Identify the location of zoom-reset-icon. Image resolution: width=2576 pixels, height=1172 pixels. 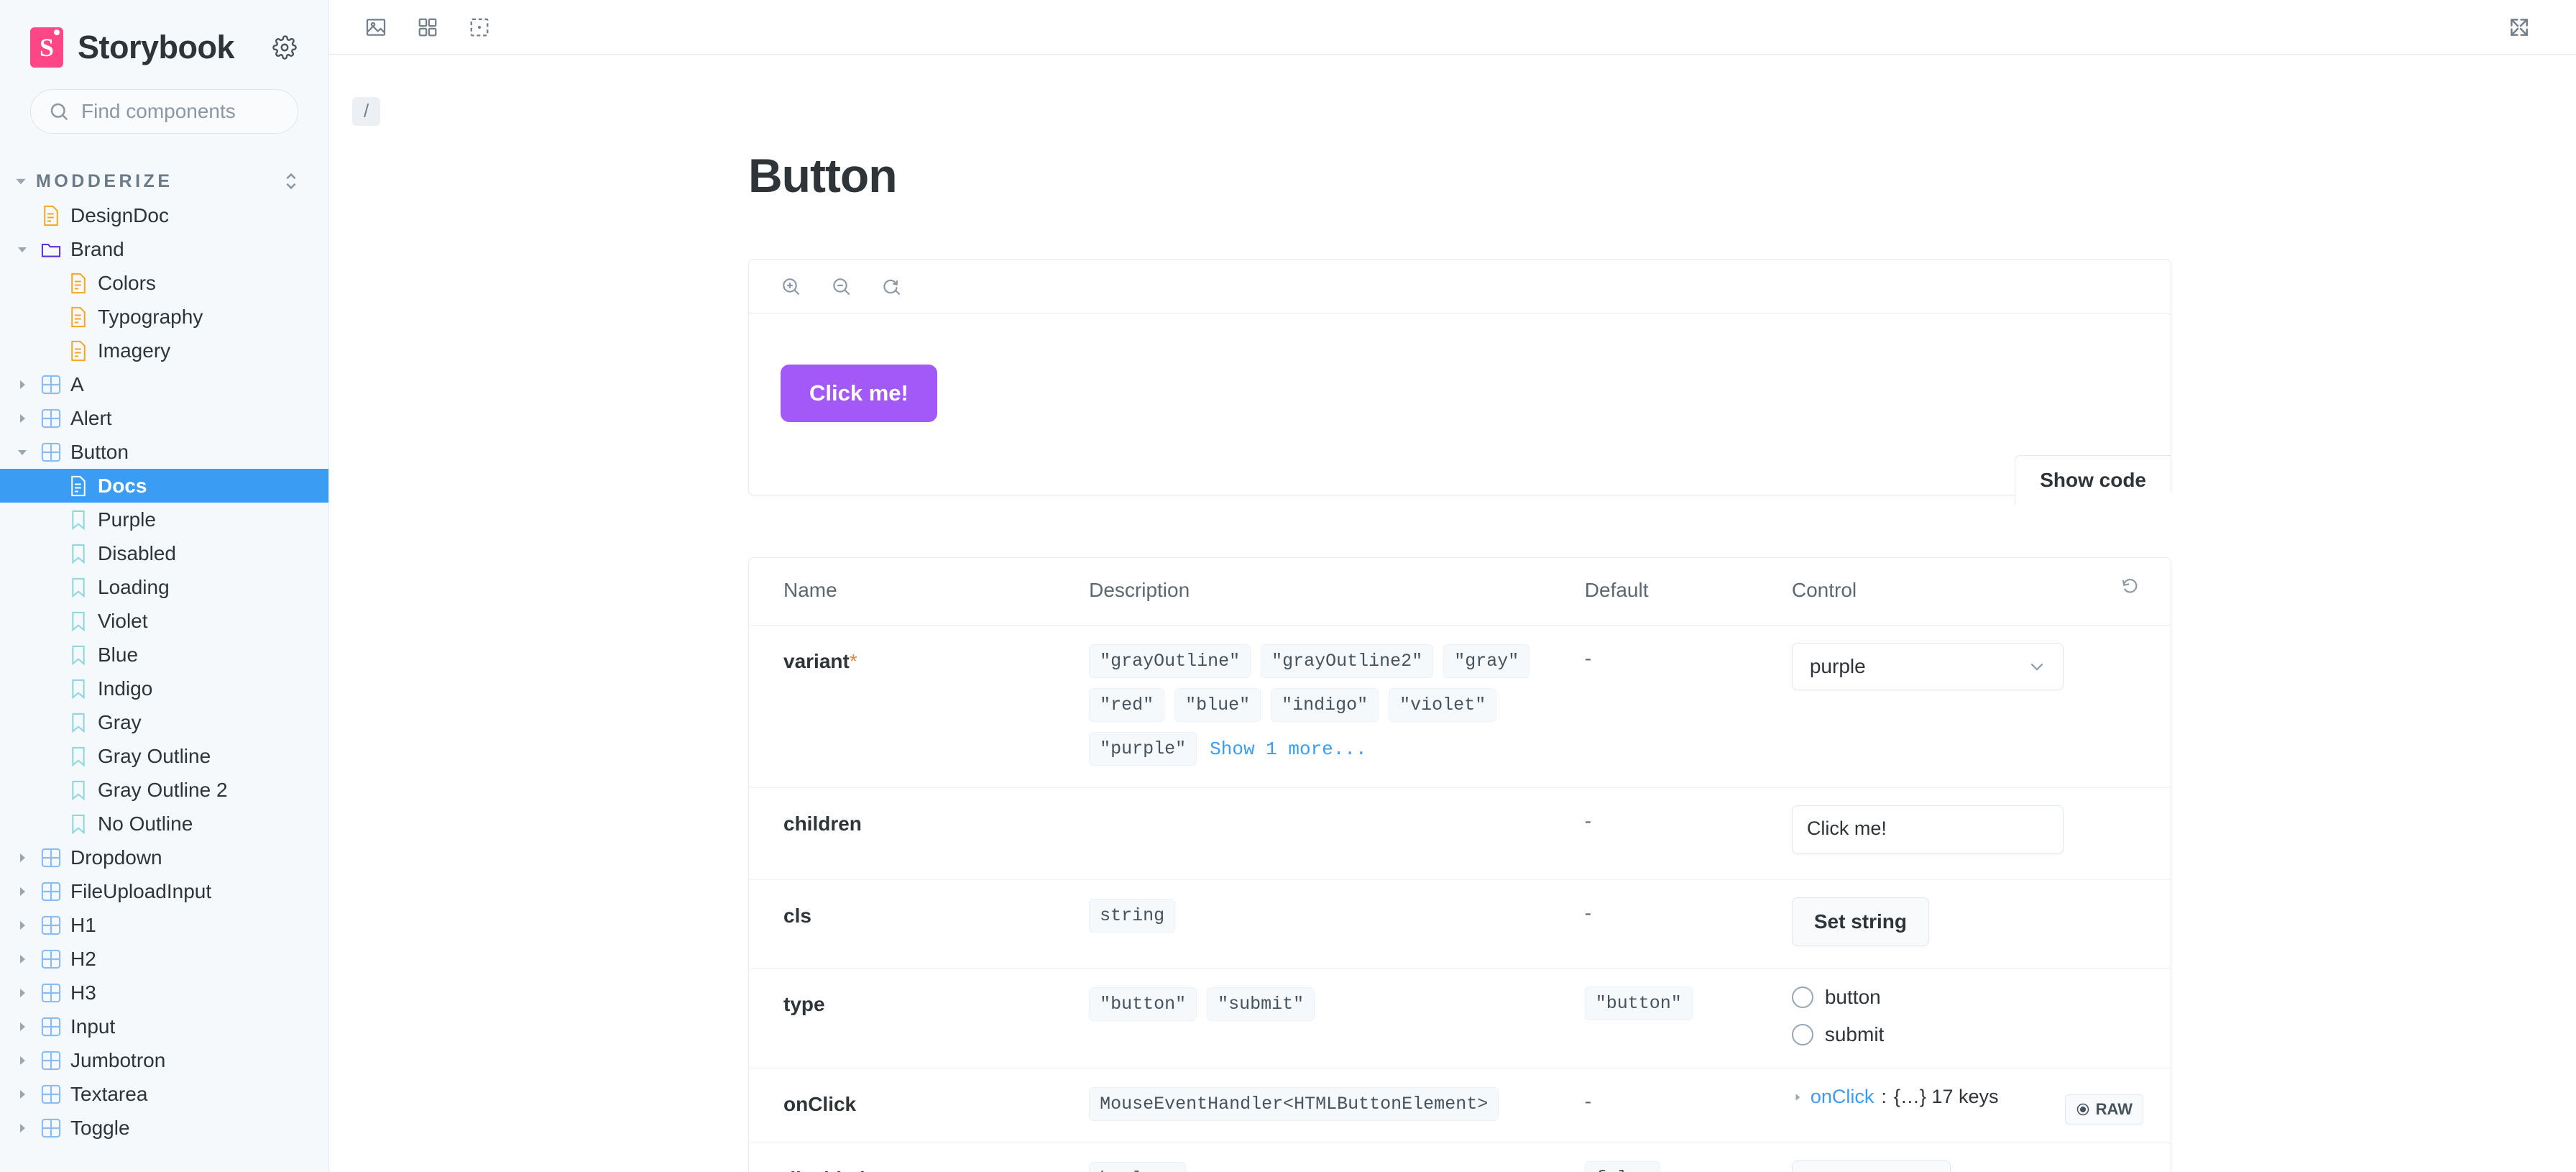
(892, 287).